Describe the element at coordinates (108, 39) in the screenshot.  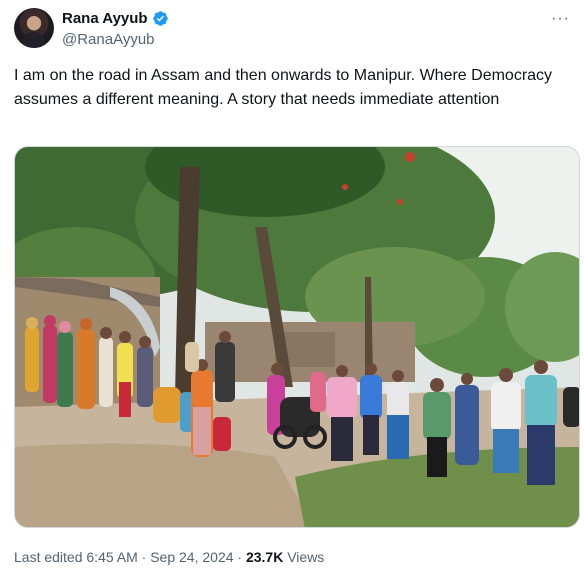
I see `author-handle: @RanaAyyub` at that location.